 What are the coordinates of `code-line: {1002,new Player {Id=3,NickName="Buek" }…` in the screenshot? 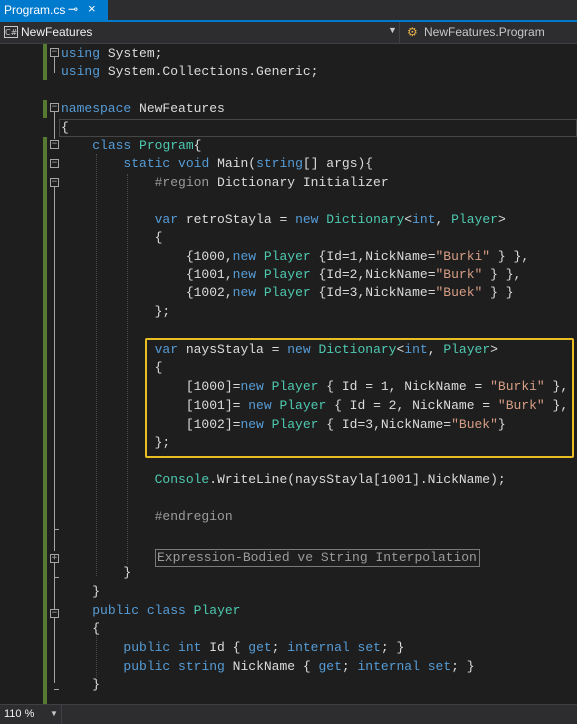 It's located at (287, 293).